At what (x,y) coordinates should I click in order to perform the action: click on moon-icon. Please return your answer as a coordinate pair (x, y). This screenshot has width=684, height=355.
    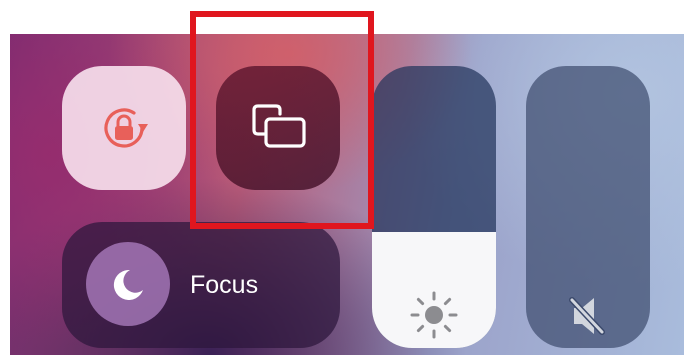
    Looking at the image, I should click on (128, 284).